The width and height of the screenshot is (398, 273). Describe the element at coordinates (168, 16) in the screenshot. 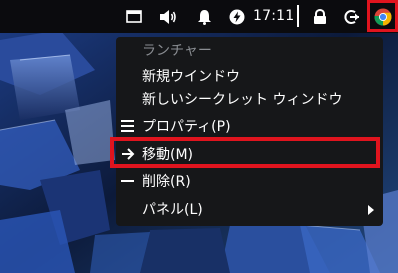

I see `speaker-icon` at that location.